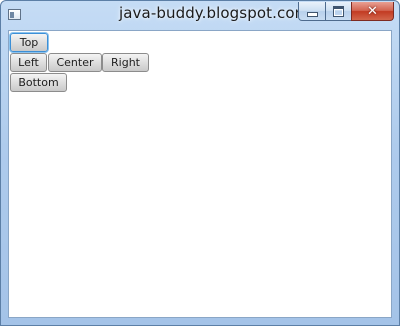 Image resolution: width=400 pixels, height=326 pixels. What do you see at coordinates (29, 42) in the screenshot?
I see `top-button: Top` at bounding box center [29, 42].